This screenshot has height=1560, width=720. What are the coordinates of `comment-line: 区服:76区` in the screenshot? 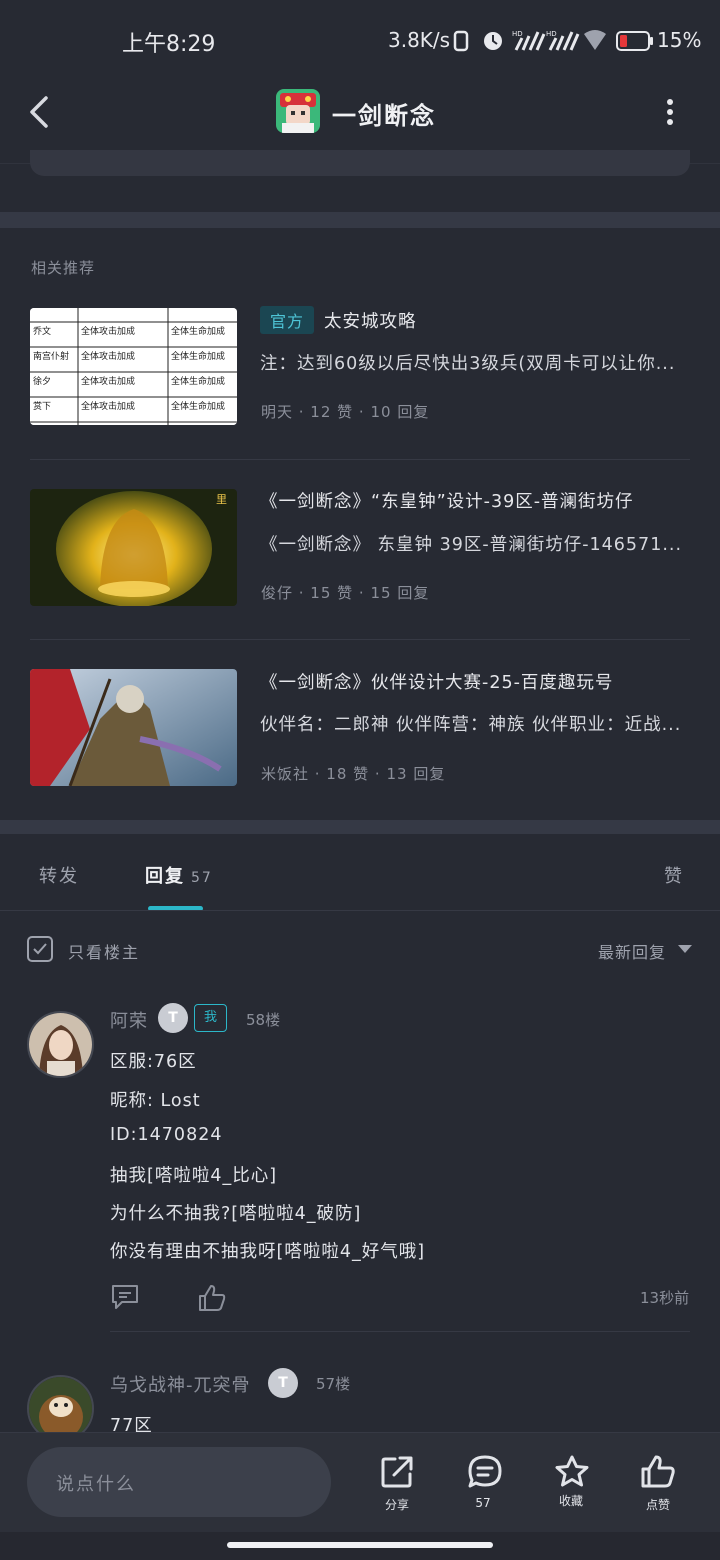 It's located at (153, 1062).